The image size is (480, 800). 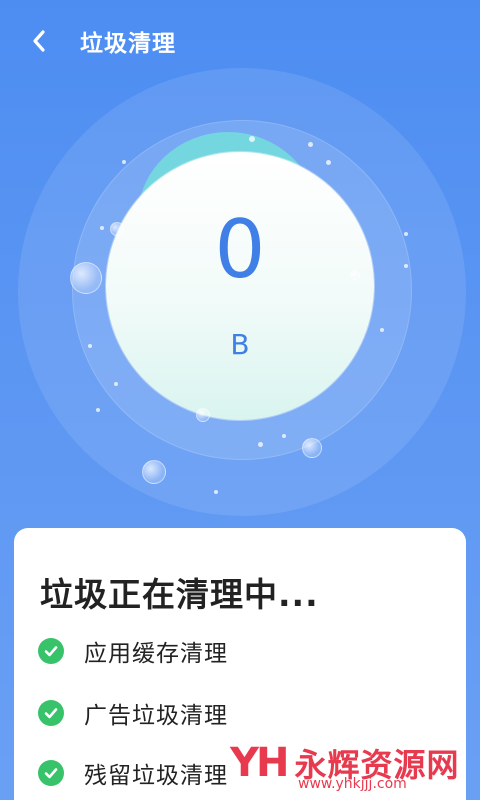 I want to click on junk-size-value: 0, so click(x=240, y=249).